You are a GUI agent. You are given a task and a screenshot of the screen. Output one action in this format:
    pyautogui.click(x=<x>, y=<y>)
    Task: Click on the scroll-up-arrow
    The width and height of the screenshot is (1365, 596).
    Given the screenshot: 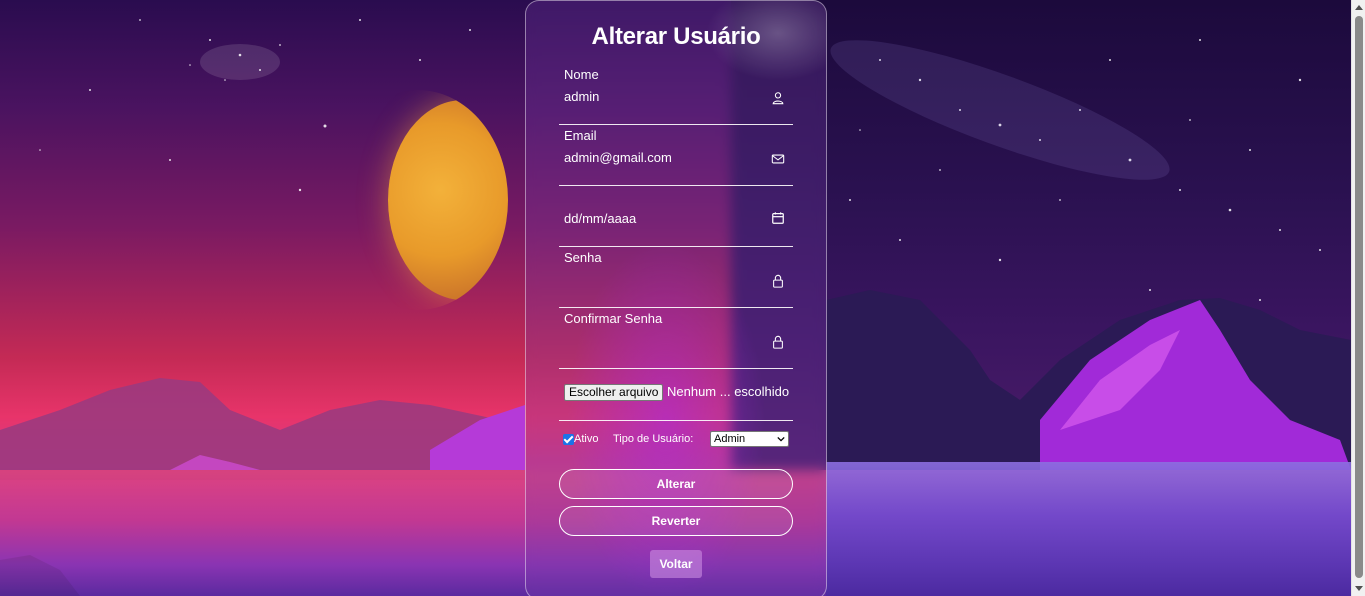 What is the action you would take?
    pyautogui.click(x=1359, y=7)
    